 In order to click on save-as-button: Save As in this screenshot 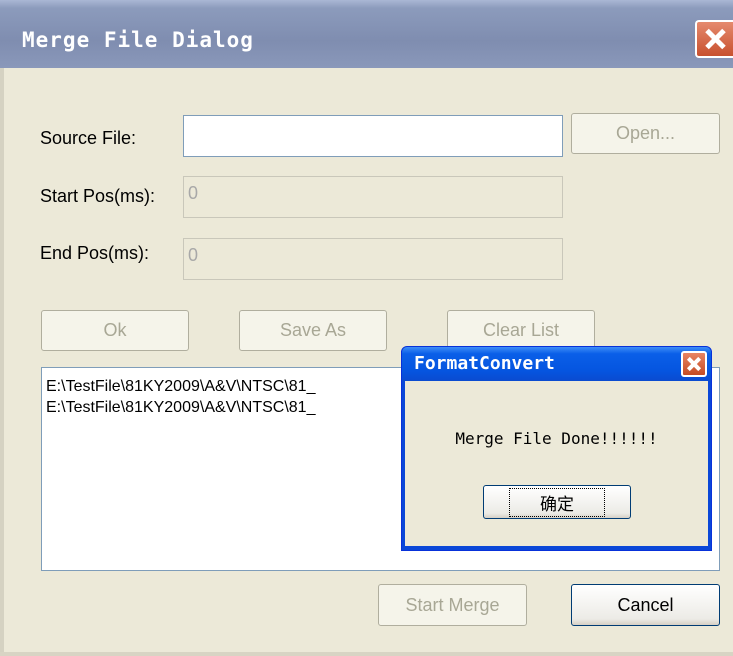, I will do `click(313, 330)`.